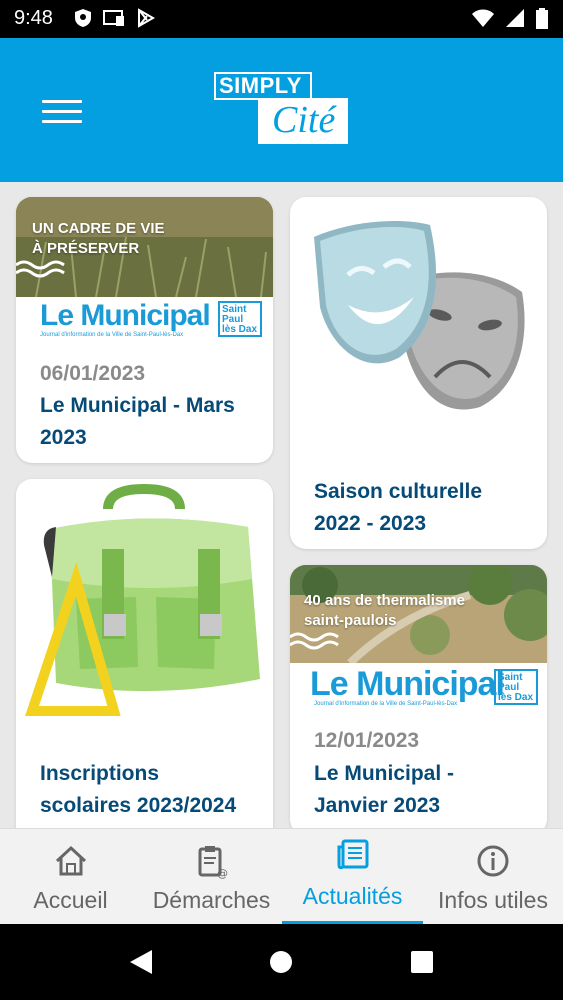 The width and height of the screenshot is (563, 1000). What do you see at coordinates (211, 900) in the screenshot?
I see `nav-label: Démarches` at bounding box center [211, 900].